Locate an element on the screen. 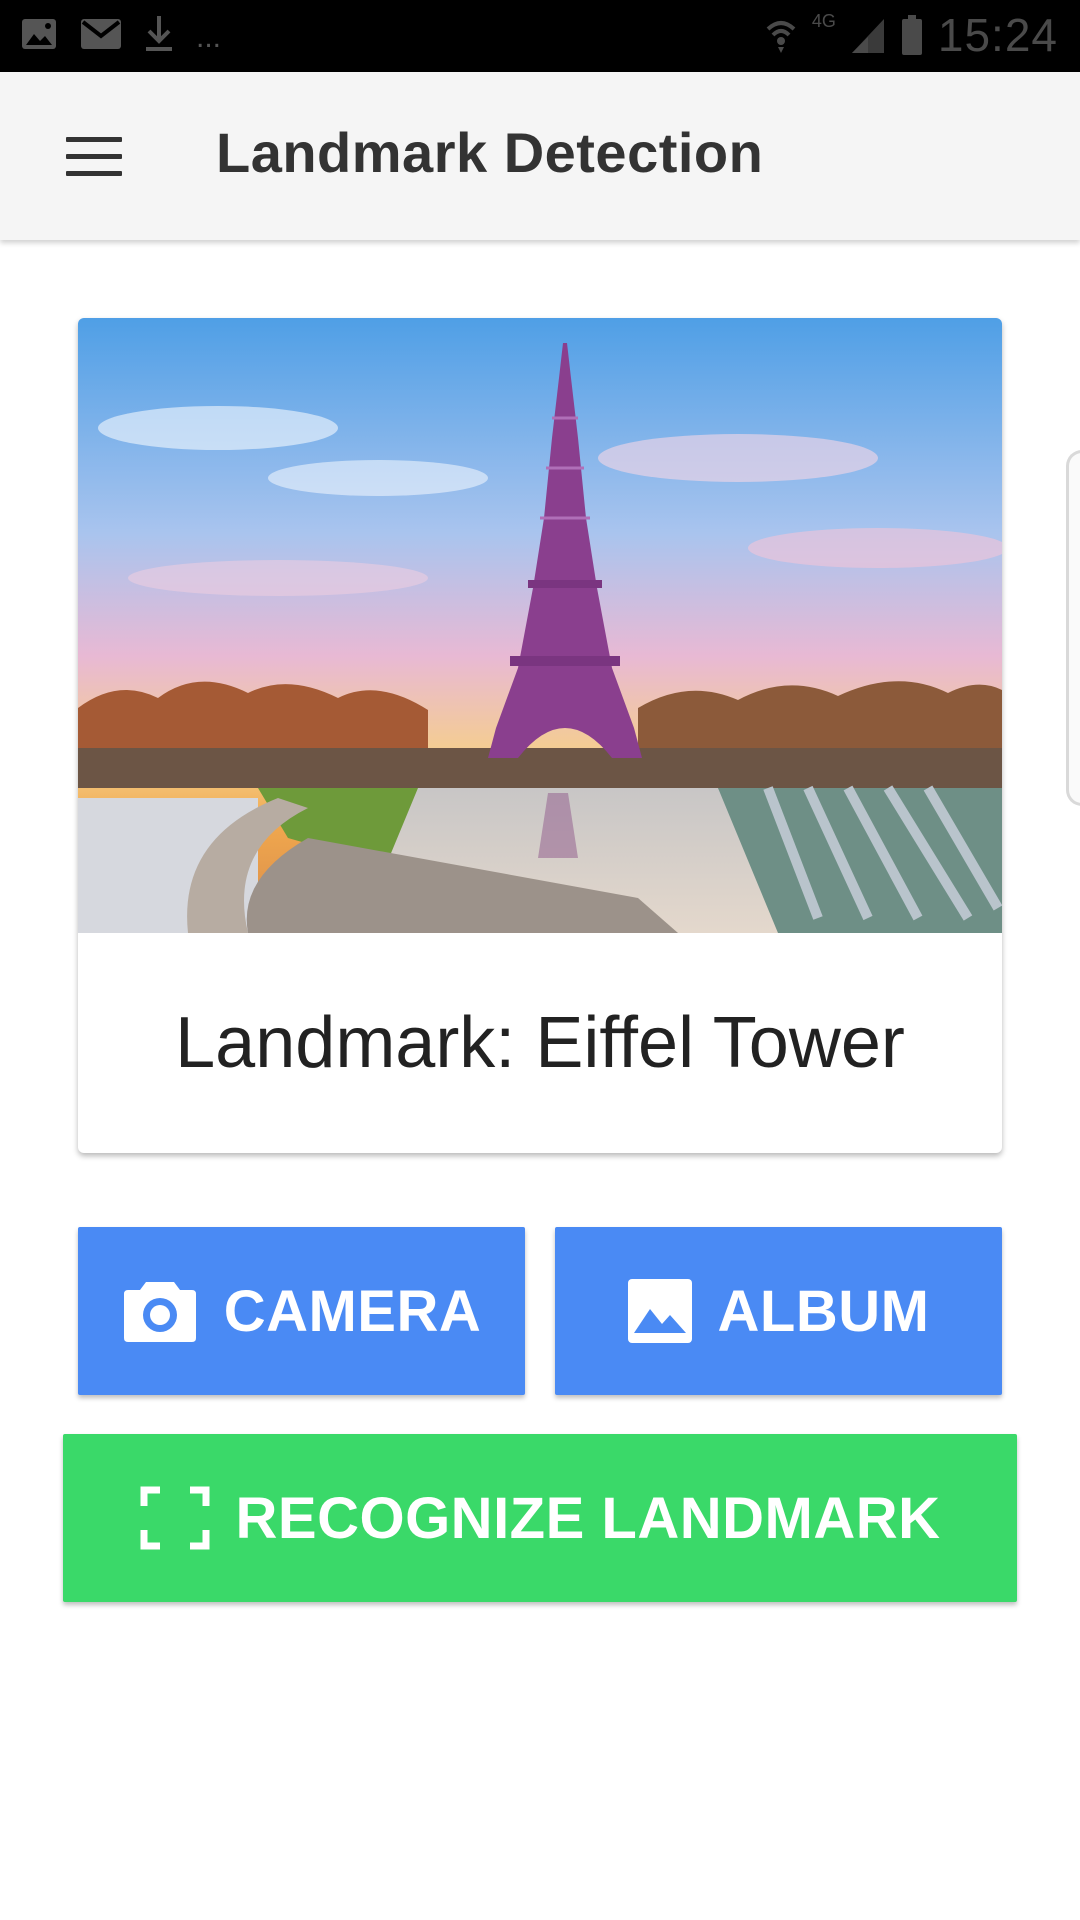 This screenshot has height=1920, width=1080. album-button: ALBUM is located at coordinates (778, 1311).